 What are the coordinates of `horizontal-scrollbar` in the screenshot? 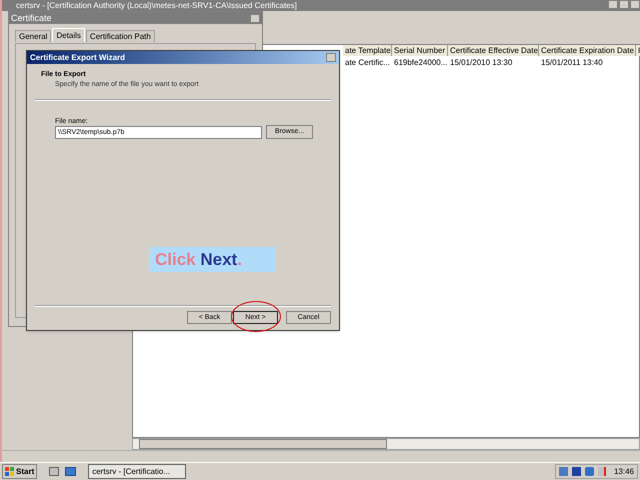 It's located at (386, 444).